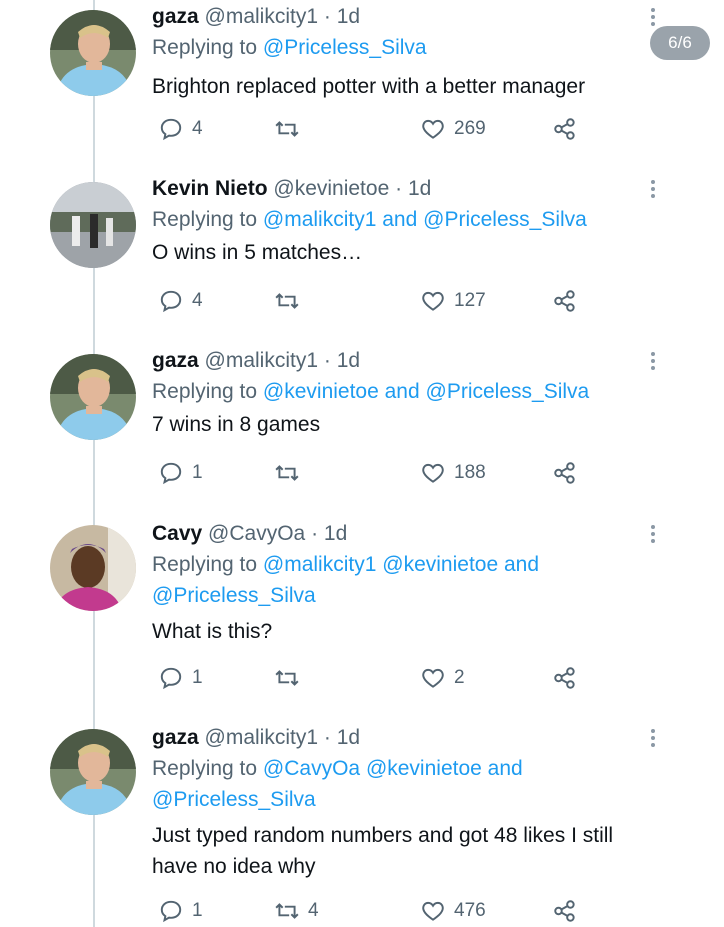 The height and width of the screenshot is (927, 724). Describe the element at coordinates (197, 677) in the screenshot. I see `reply-count: 1` at that location.